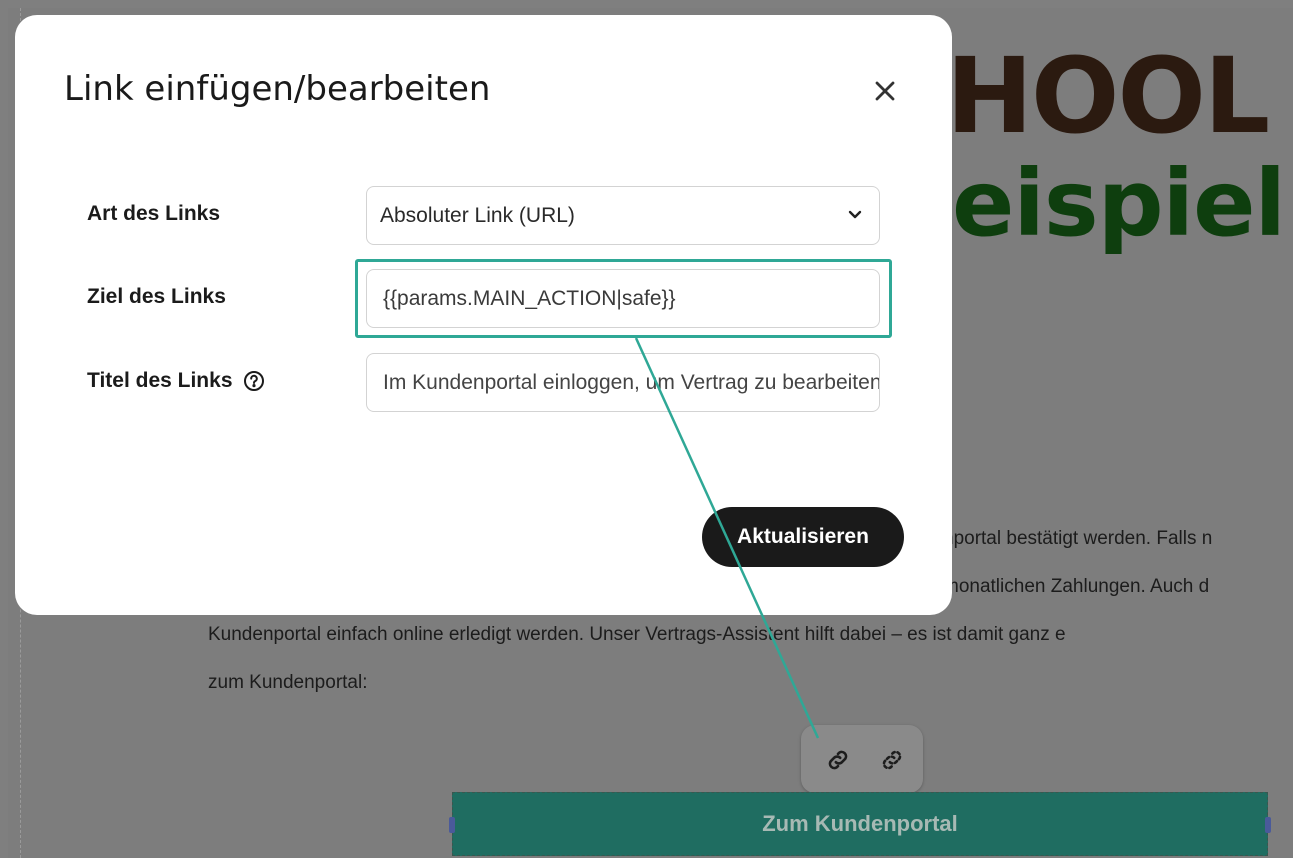 The image size is (1293, 858). I want to click on hero-heading-line1: HOOL, so click(1108, 96).